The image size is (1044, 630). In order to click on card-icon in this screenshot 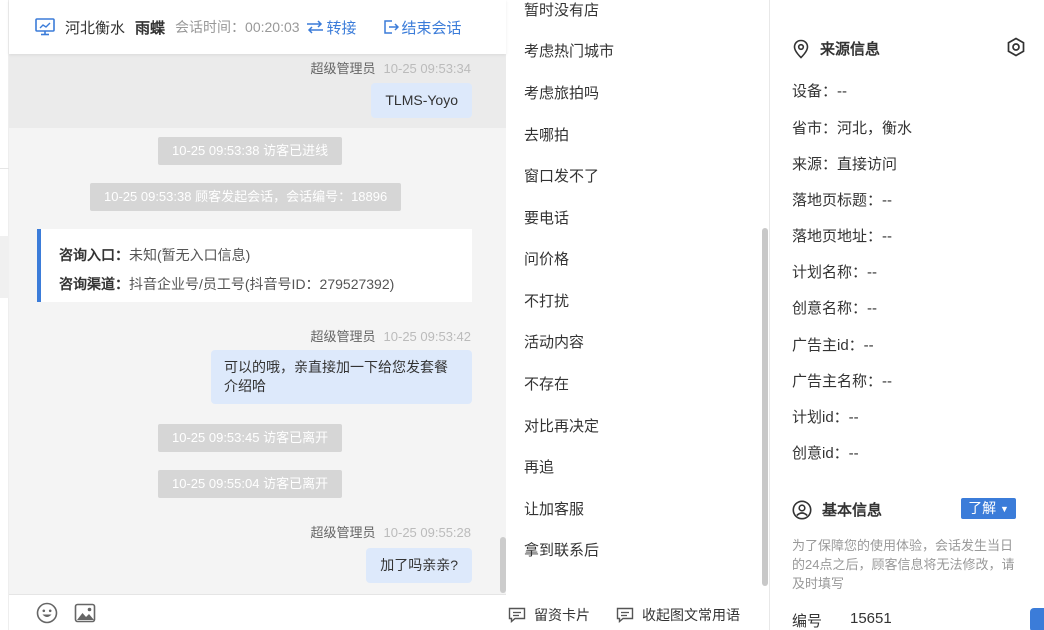, I will do `click(517, 615)`.